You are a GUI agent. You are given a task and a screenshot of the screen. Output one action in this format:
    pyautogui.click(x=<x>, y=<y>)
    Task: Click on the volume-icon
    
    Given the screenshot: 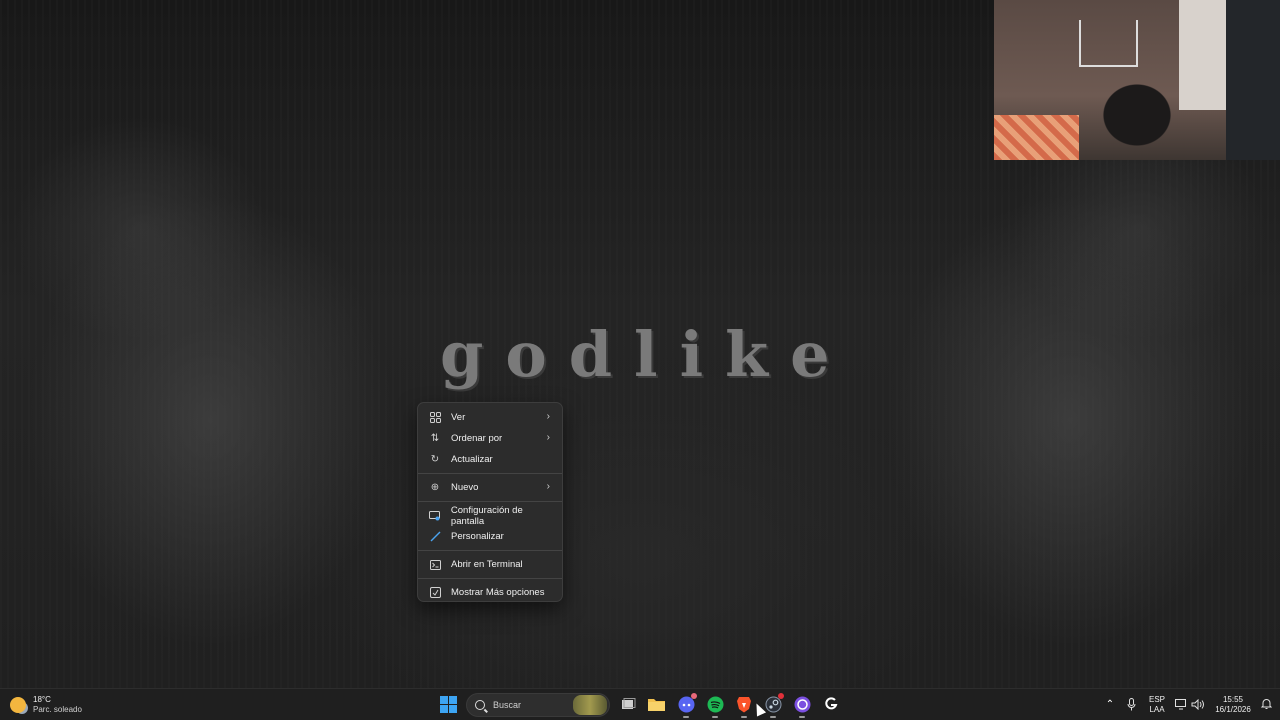 What is the action you would take?
    pyautogui.click(x=1198, y=704)
    